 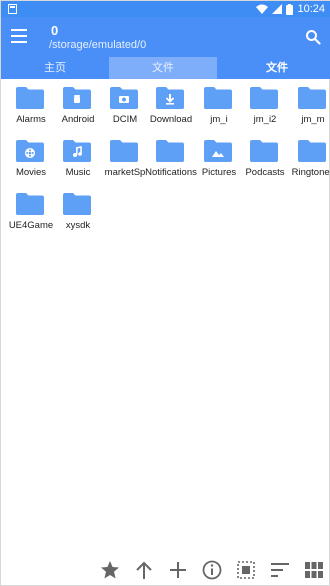 I want to click on folder-path: /storage/emulated/0, so click(x=98, y=45).